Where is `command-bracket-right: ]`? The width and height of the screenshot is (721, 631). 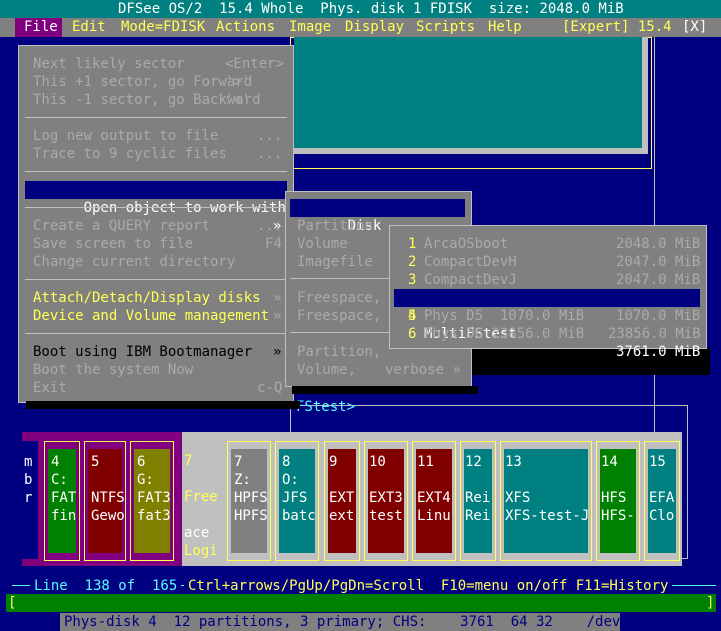
command-bracket-right: ] is located at coordinates (710, 603).